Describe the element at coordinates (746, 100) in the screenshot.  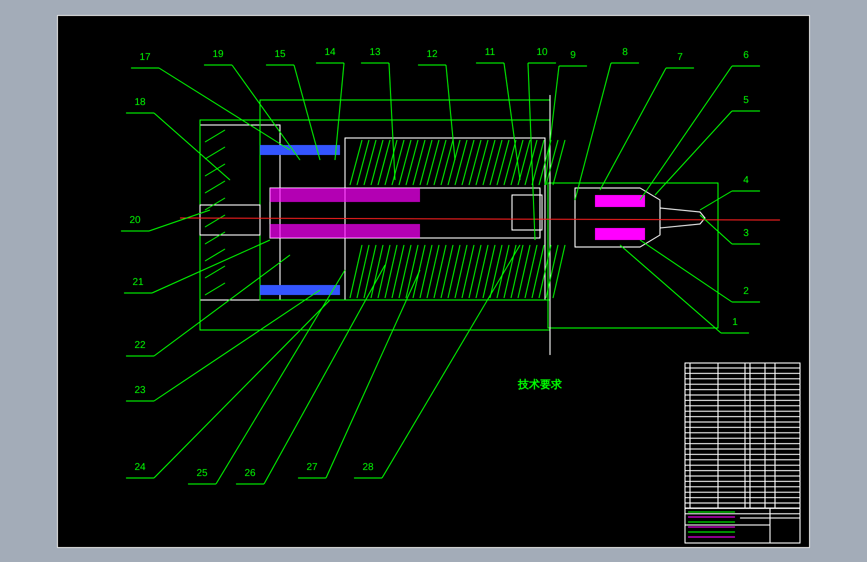
I see `part-number: 5` at that location.